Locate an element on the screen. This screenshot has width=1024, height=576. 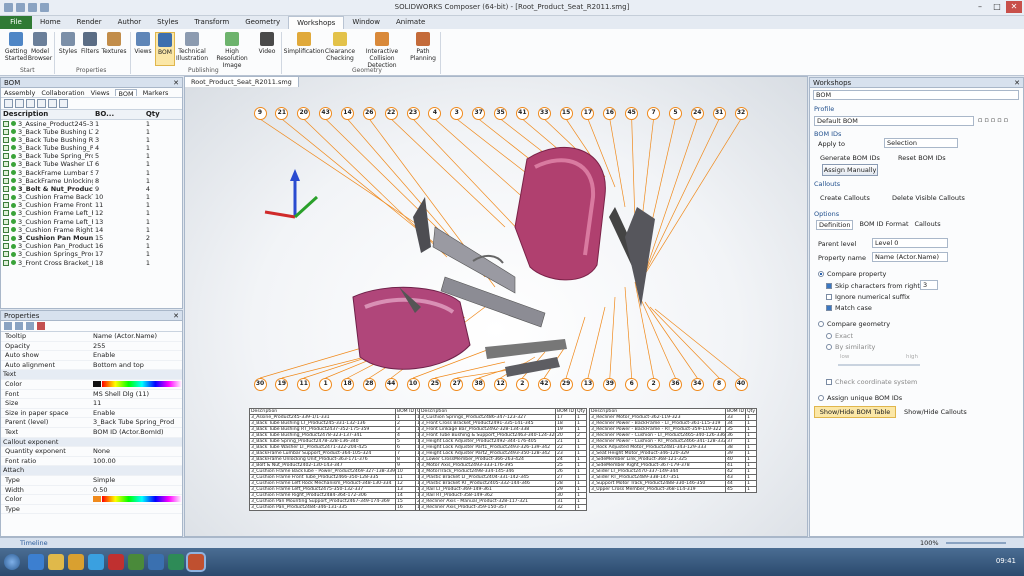
media-icon is located at coordinates (76, 562).